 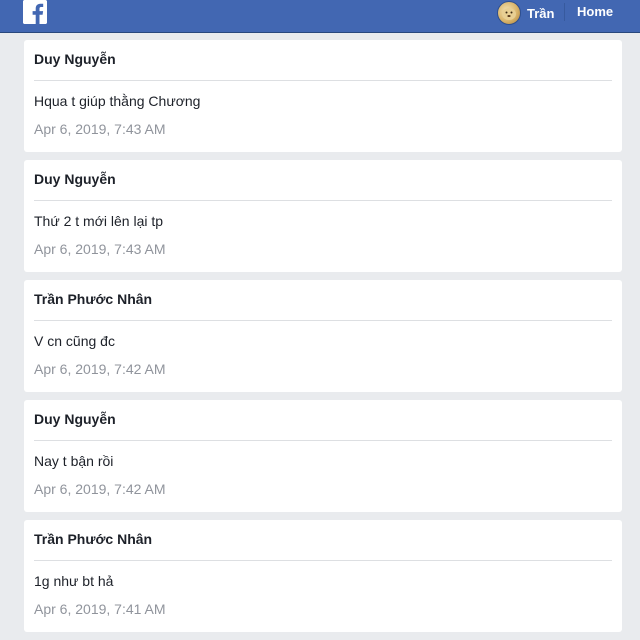 What do you see at coordinates (117, 101) in the screenshot?
I see `message-text: Hqua t giúp thằng Chương` at bounding box center [117, 101].